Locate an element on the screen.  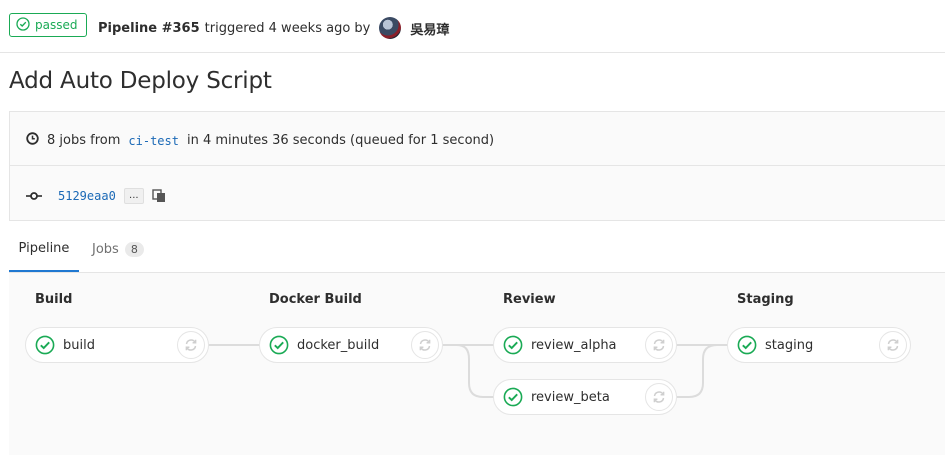
divider is located at coordinates (477, 165).